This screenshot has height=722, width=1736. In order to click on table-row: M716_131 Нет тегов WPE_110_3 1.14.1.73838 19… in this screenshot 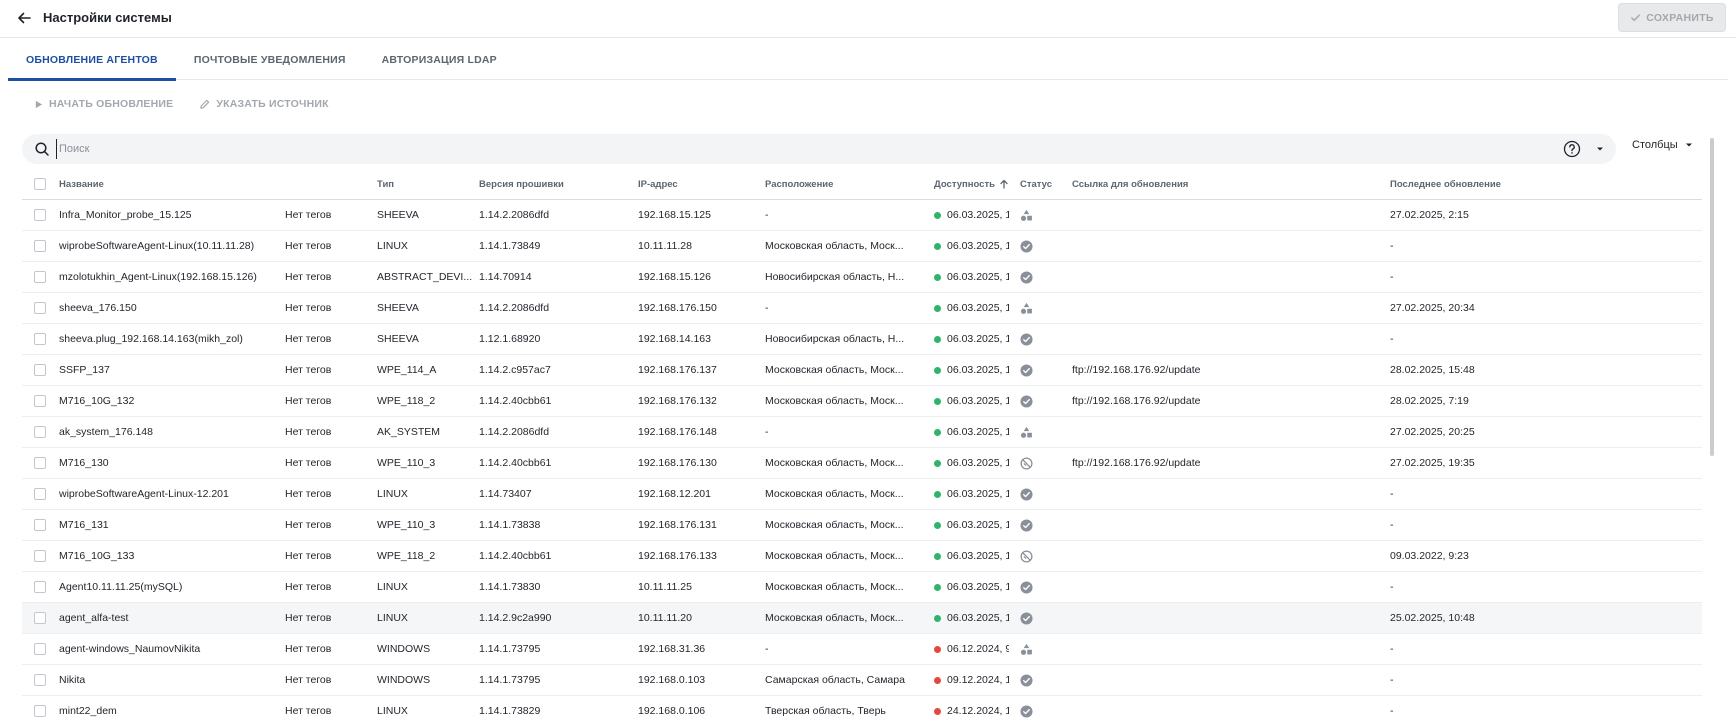, I will do `click(862, 525)`.